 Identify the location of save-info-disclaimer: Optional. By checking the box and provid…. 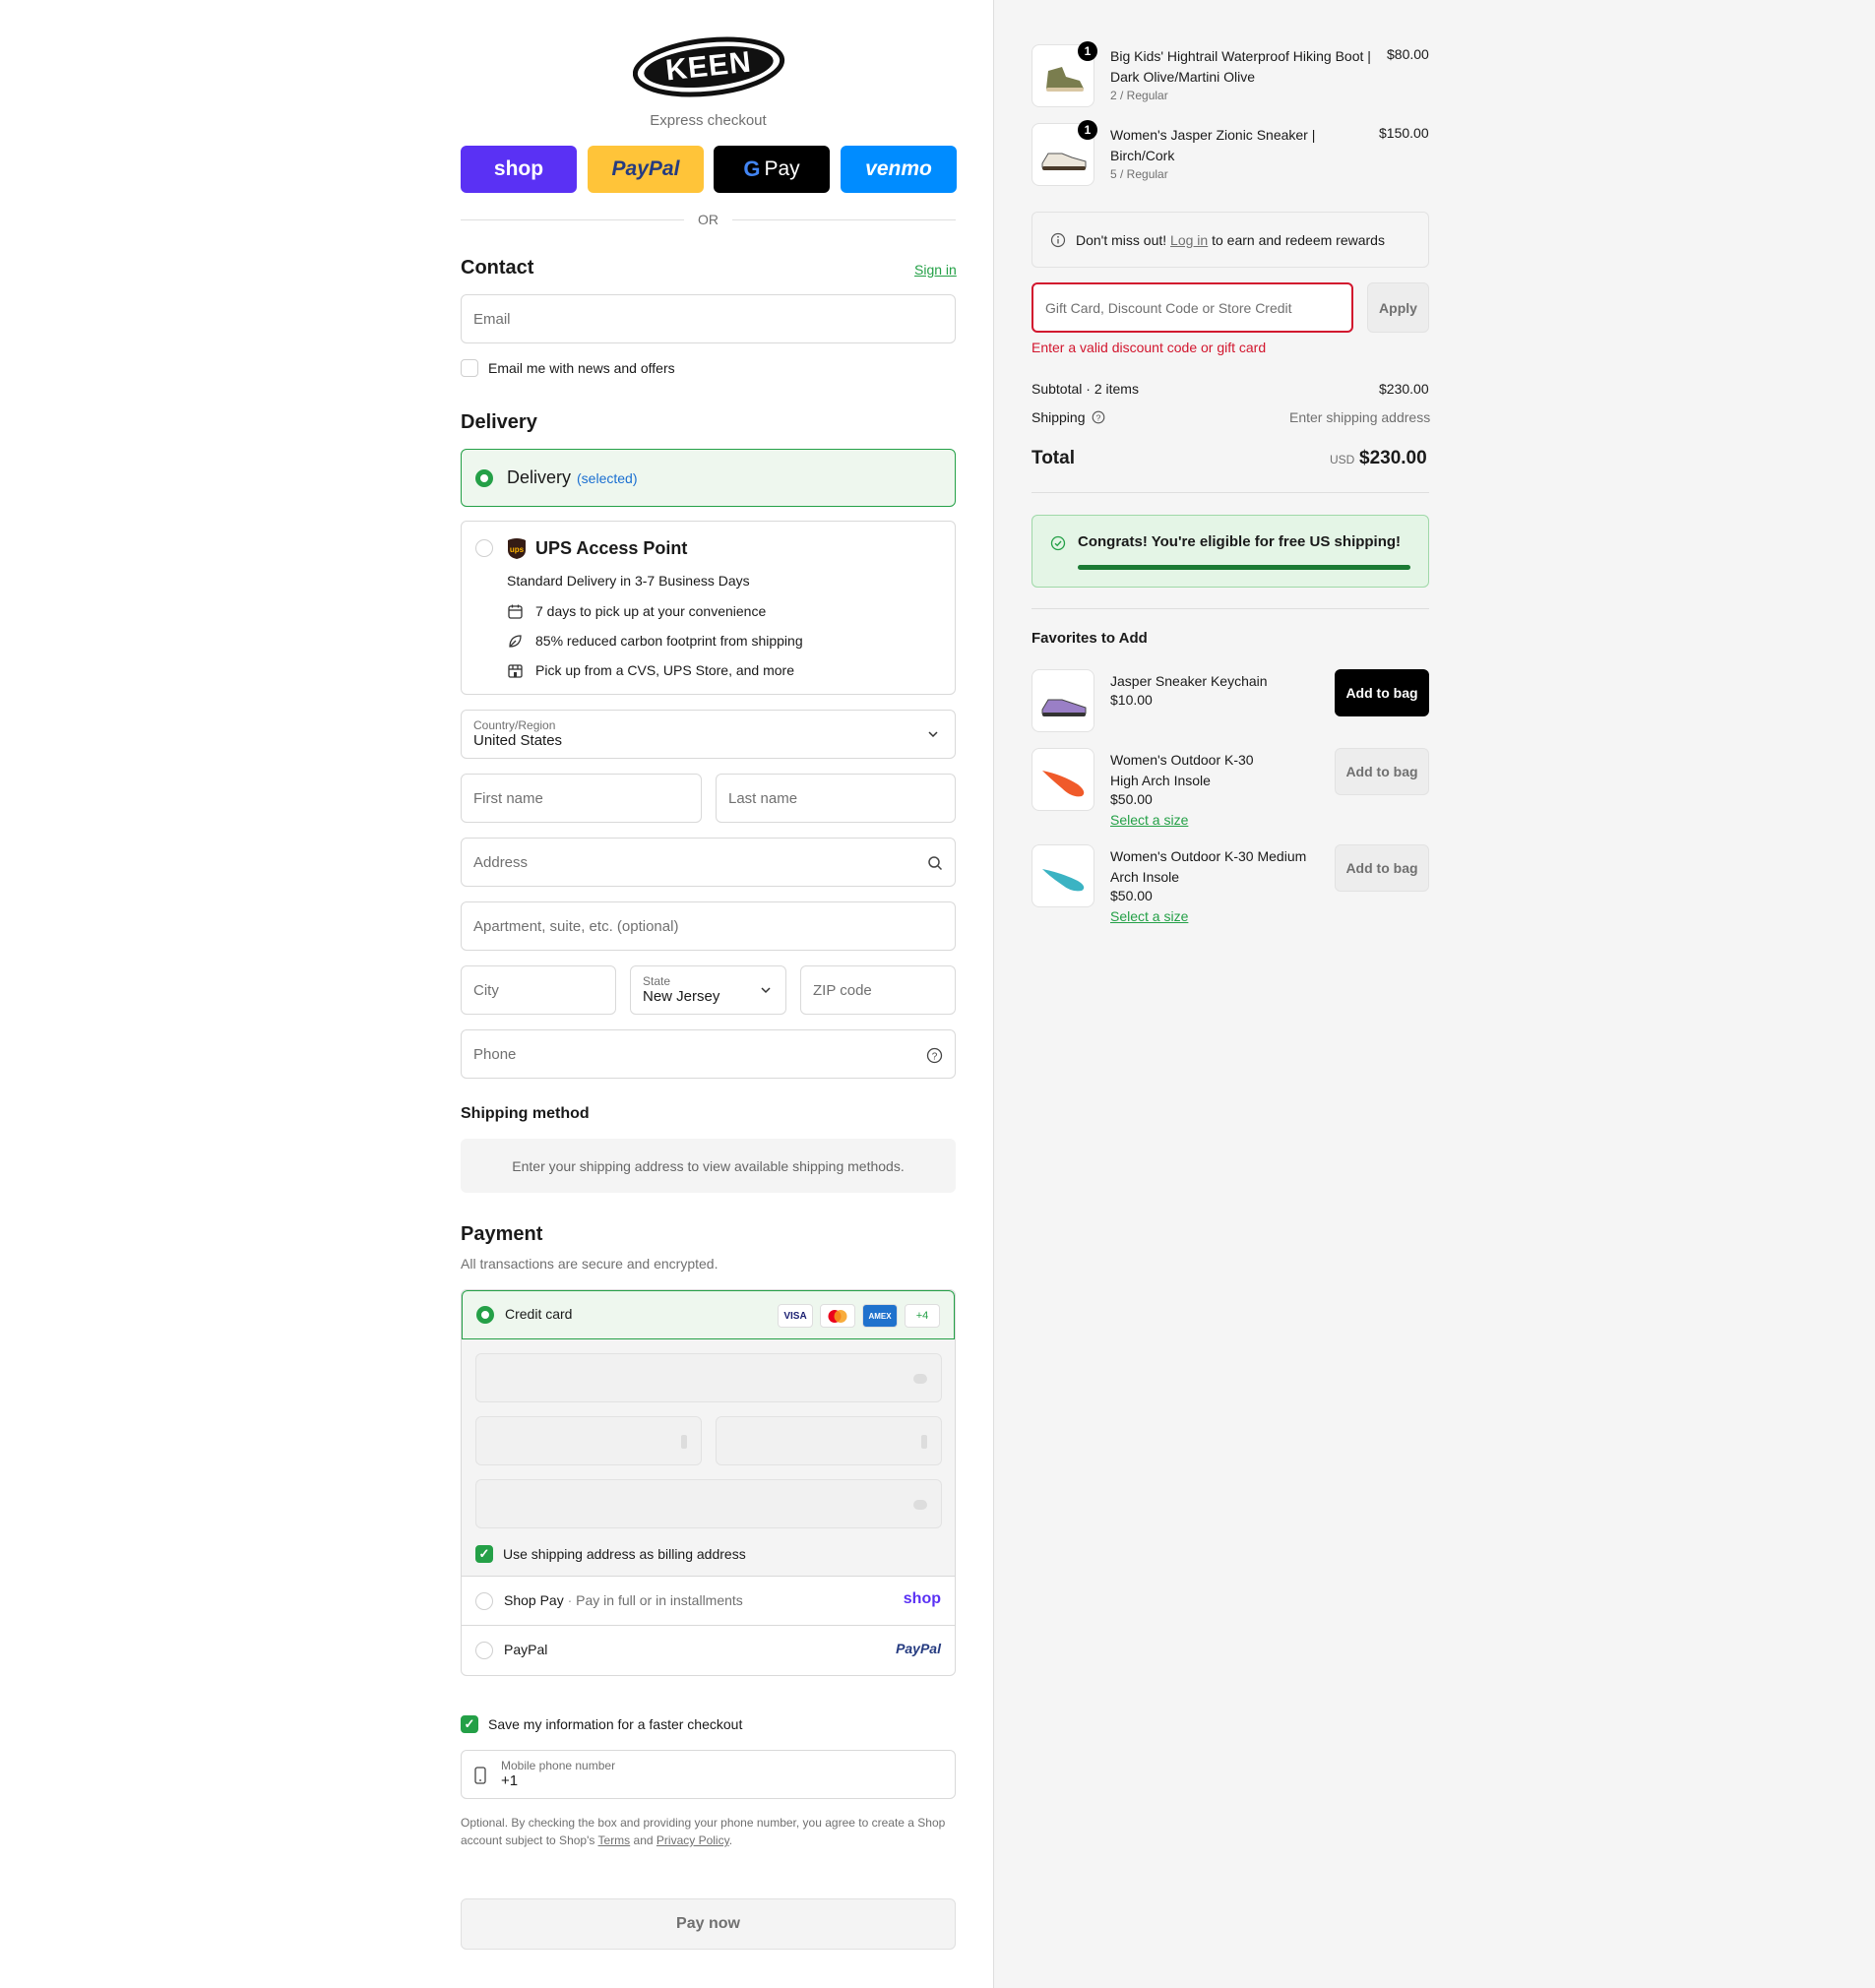
(708, 1831).